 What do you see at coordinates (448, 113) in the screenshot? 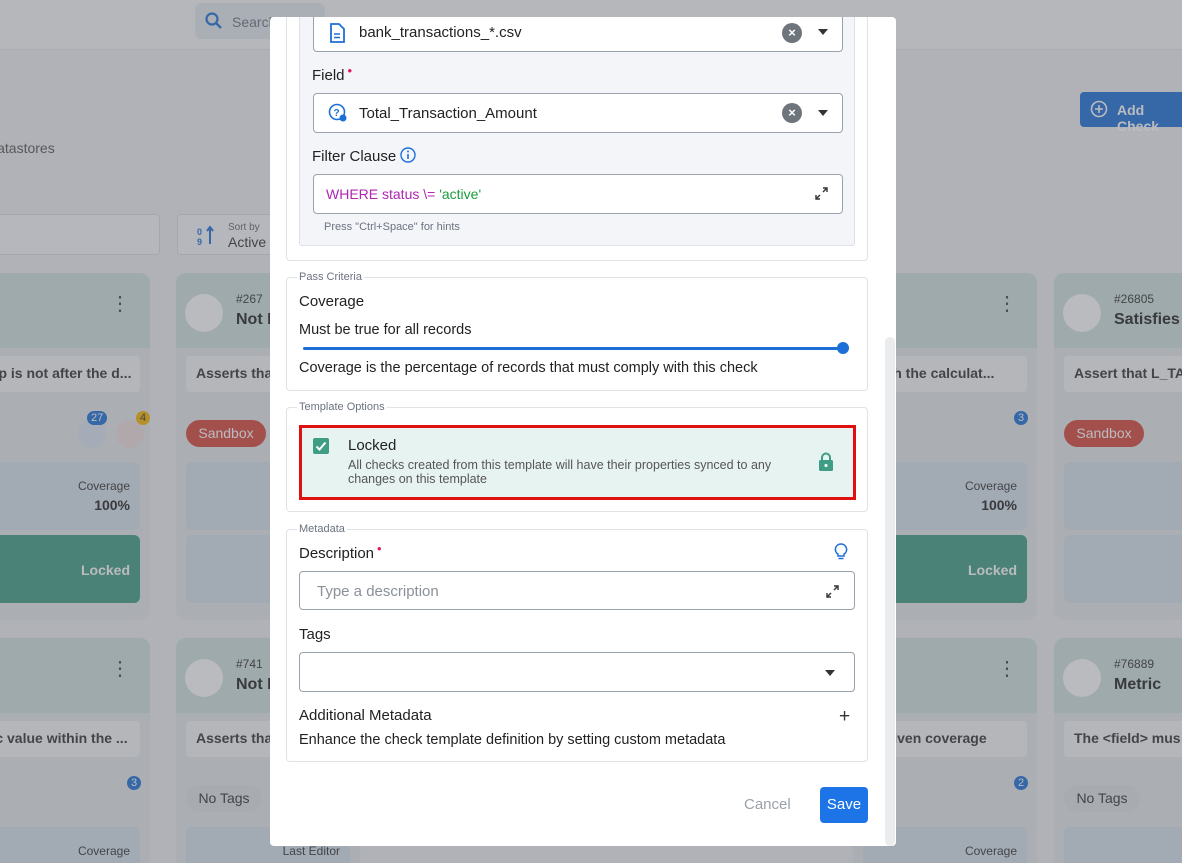
I see `field-value: Total_Transaction_Amount` at bounding box center [448, 113].